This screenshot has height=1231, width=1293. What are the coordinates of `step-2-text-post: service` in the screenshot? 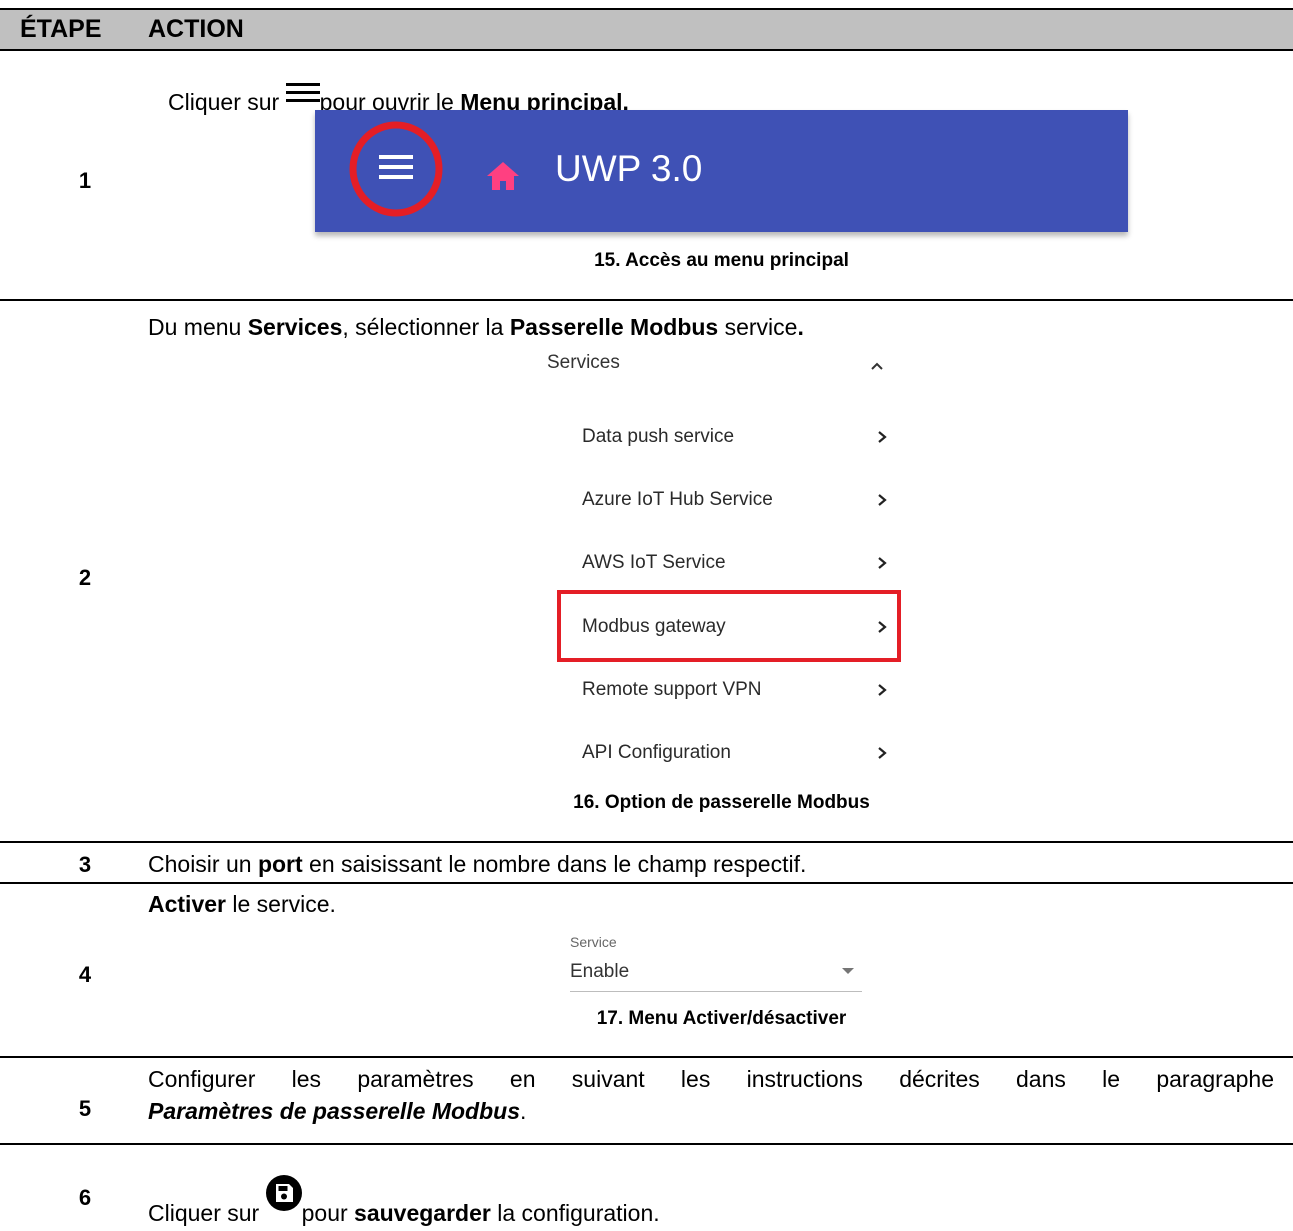 It's located at (758, 327).